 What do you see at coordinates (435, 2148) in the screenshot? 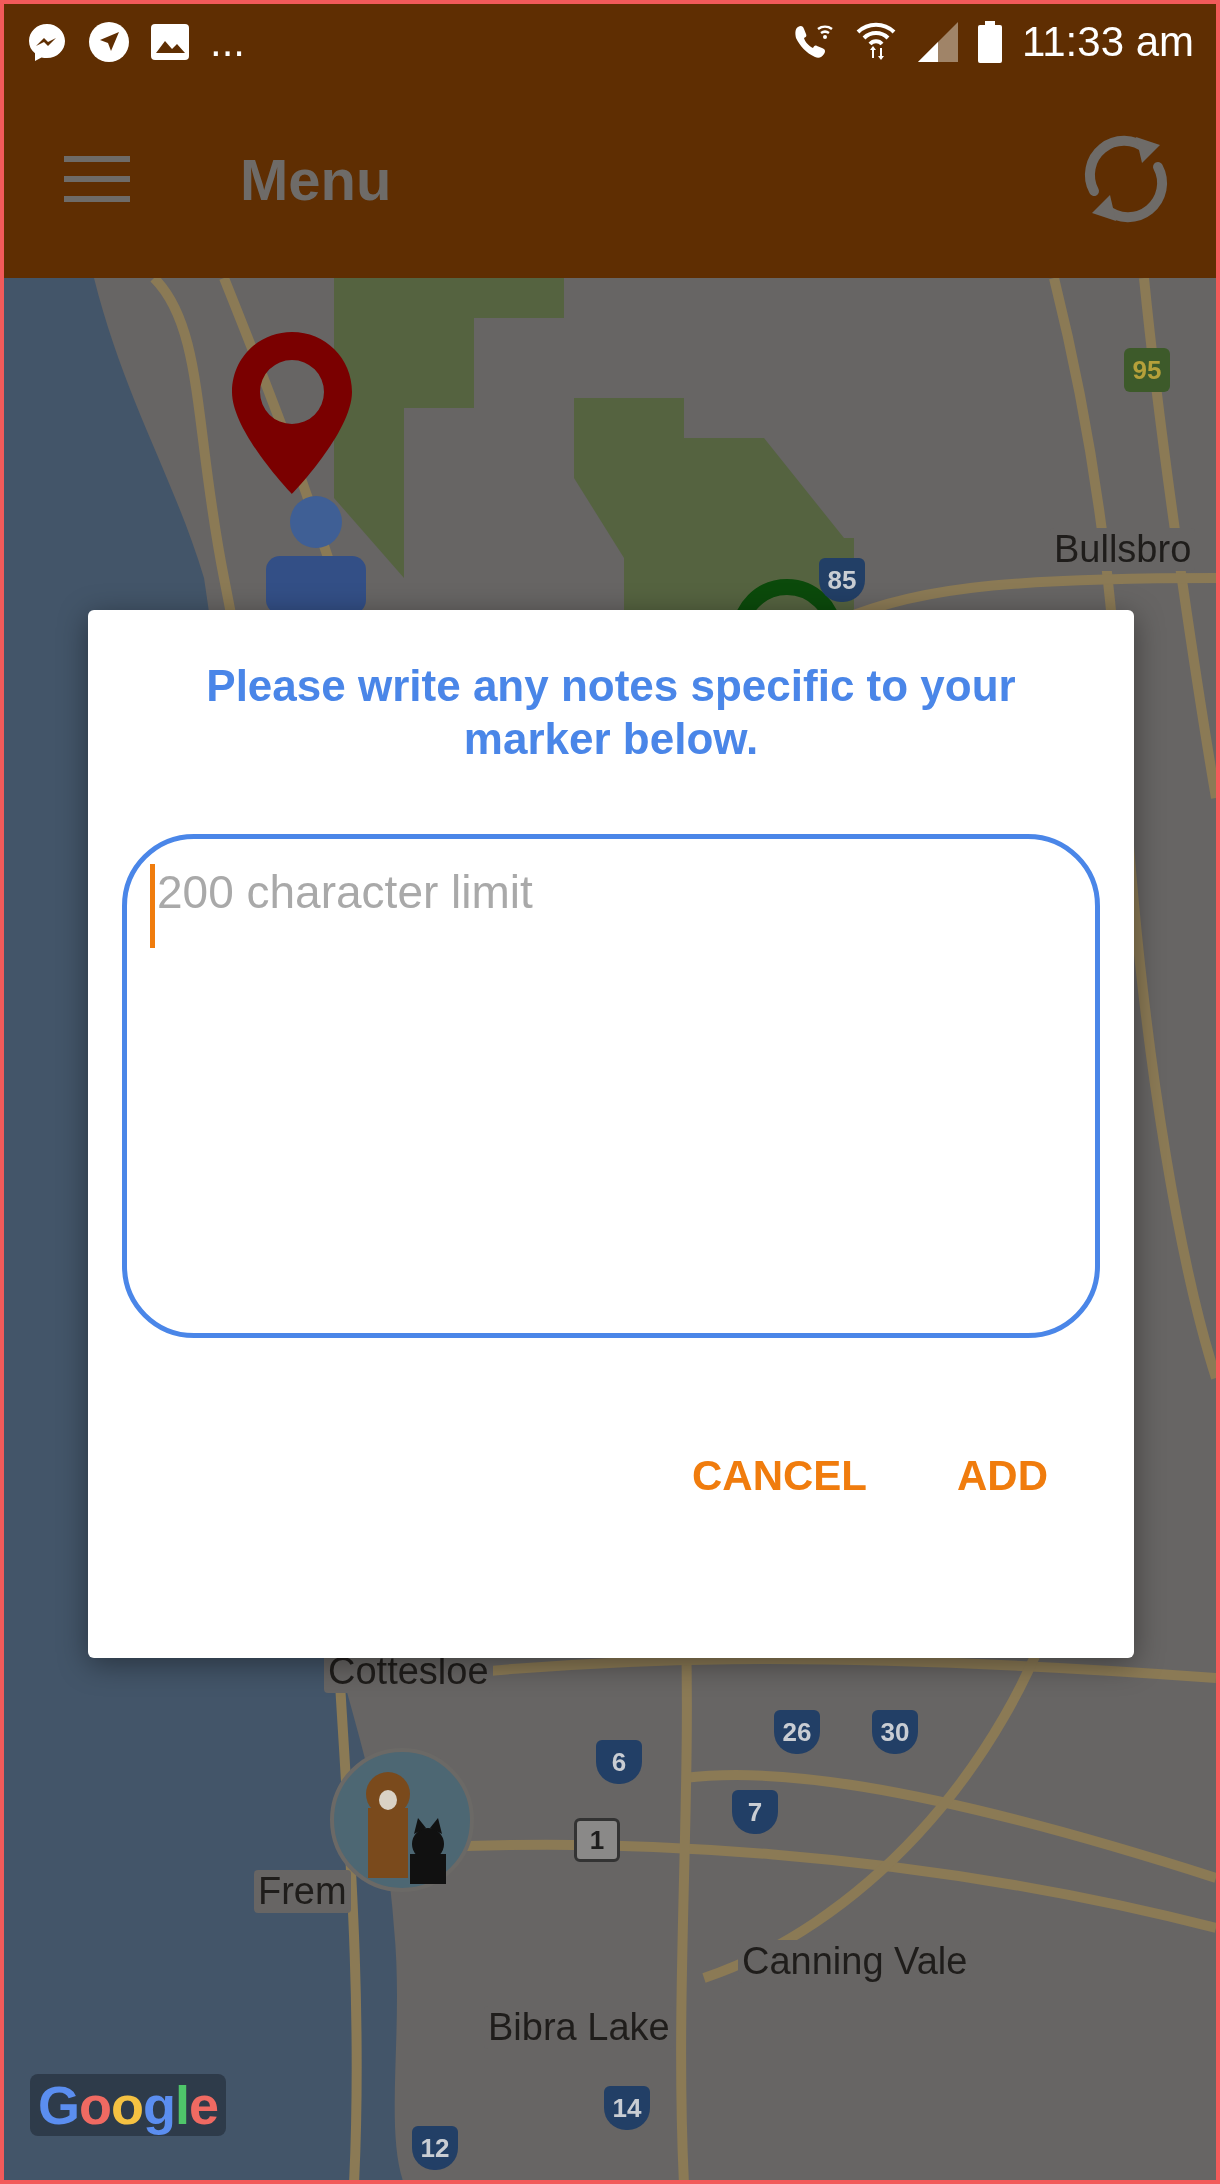
I see `route-shield: 12` at bounding box center [435, 2148].